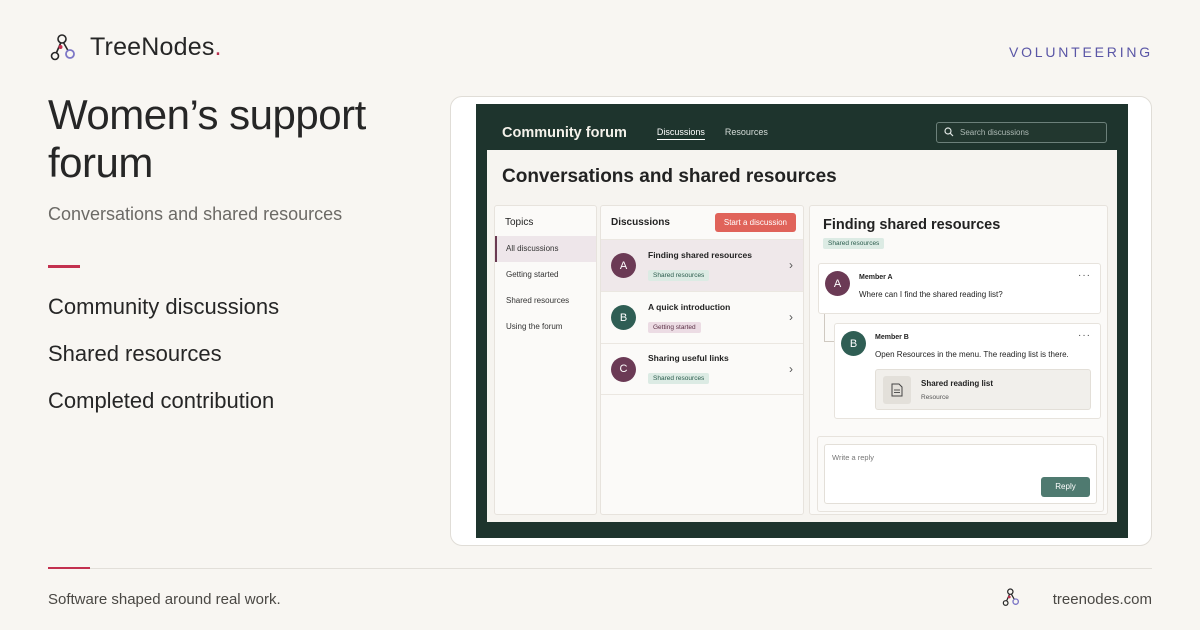 The width and height of the screenshot is (1200, 630). I want to click on message-author: Member B, so click(892, 337).